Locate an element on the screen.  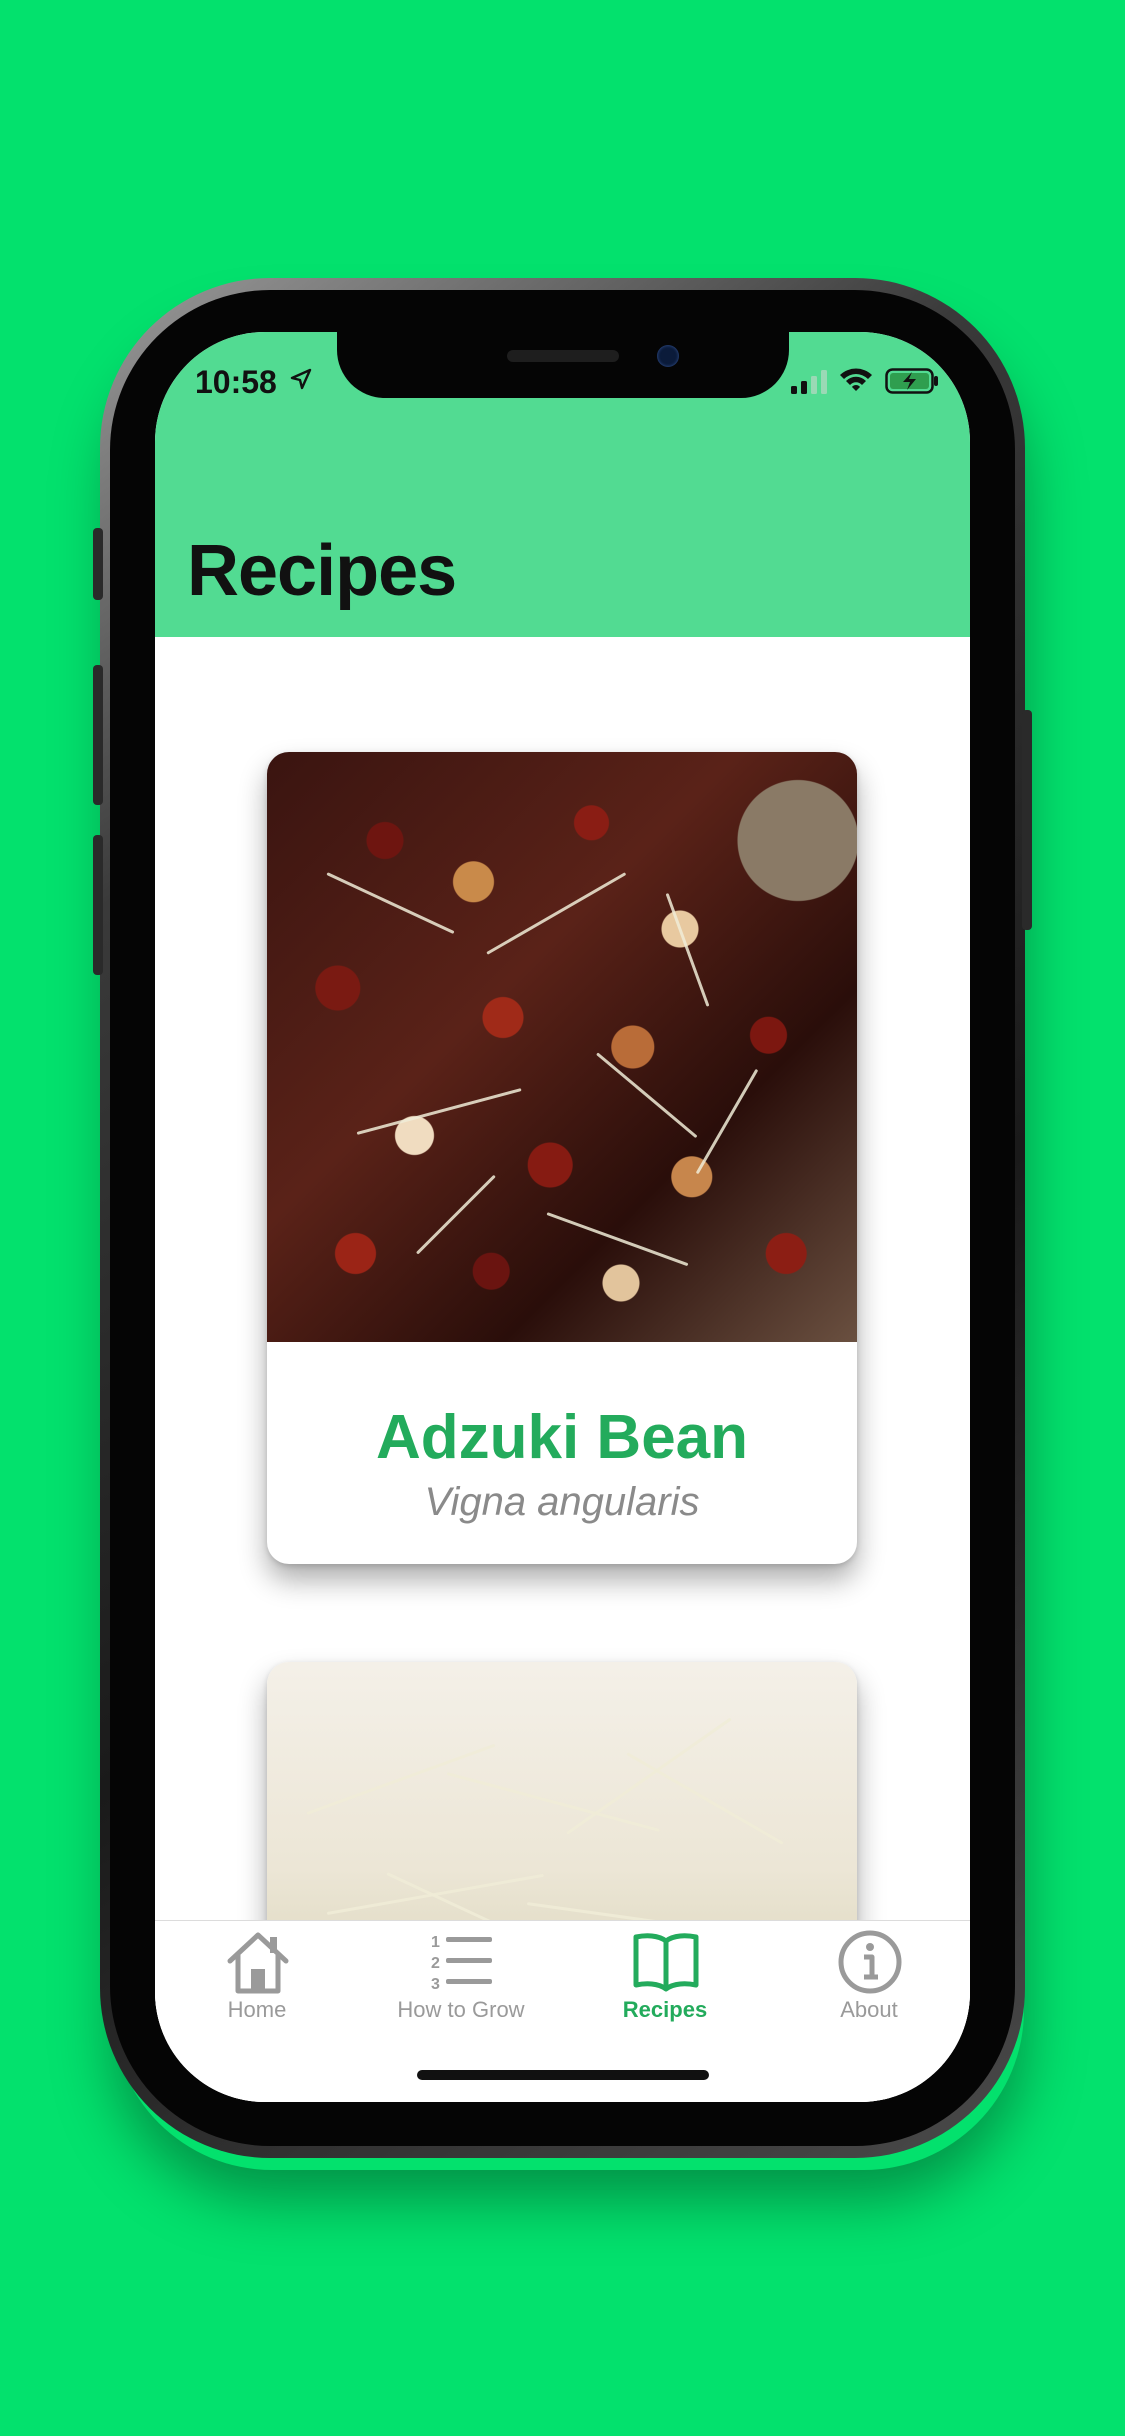
notch is located at coordinates (563, 365).